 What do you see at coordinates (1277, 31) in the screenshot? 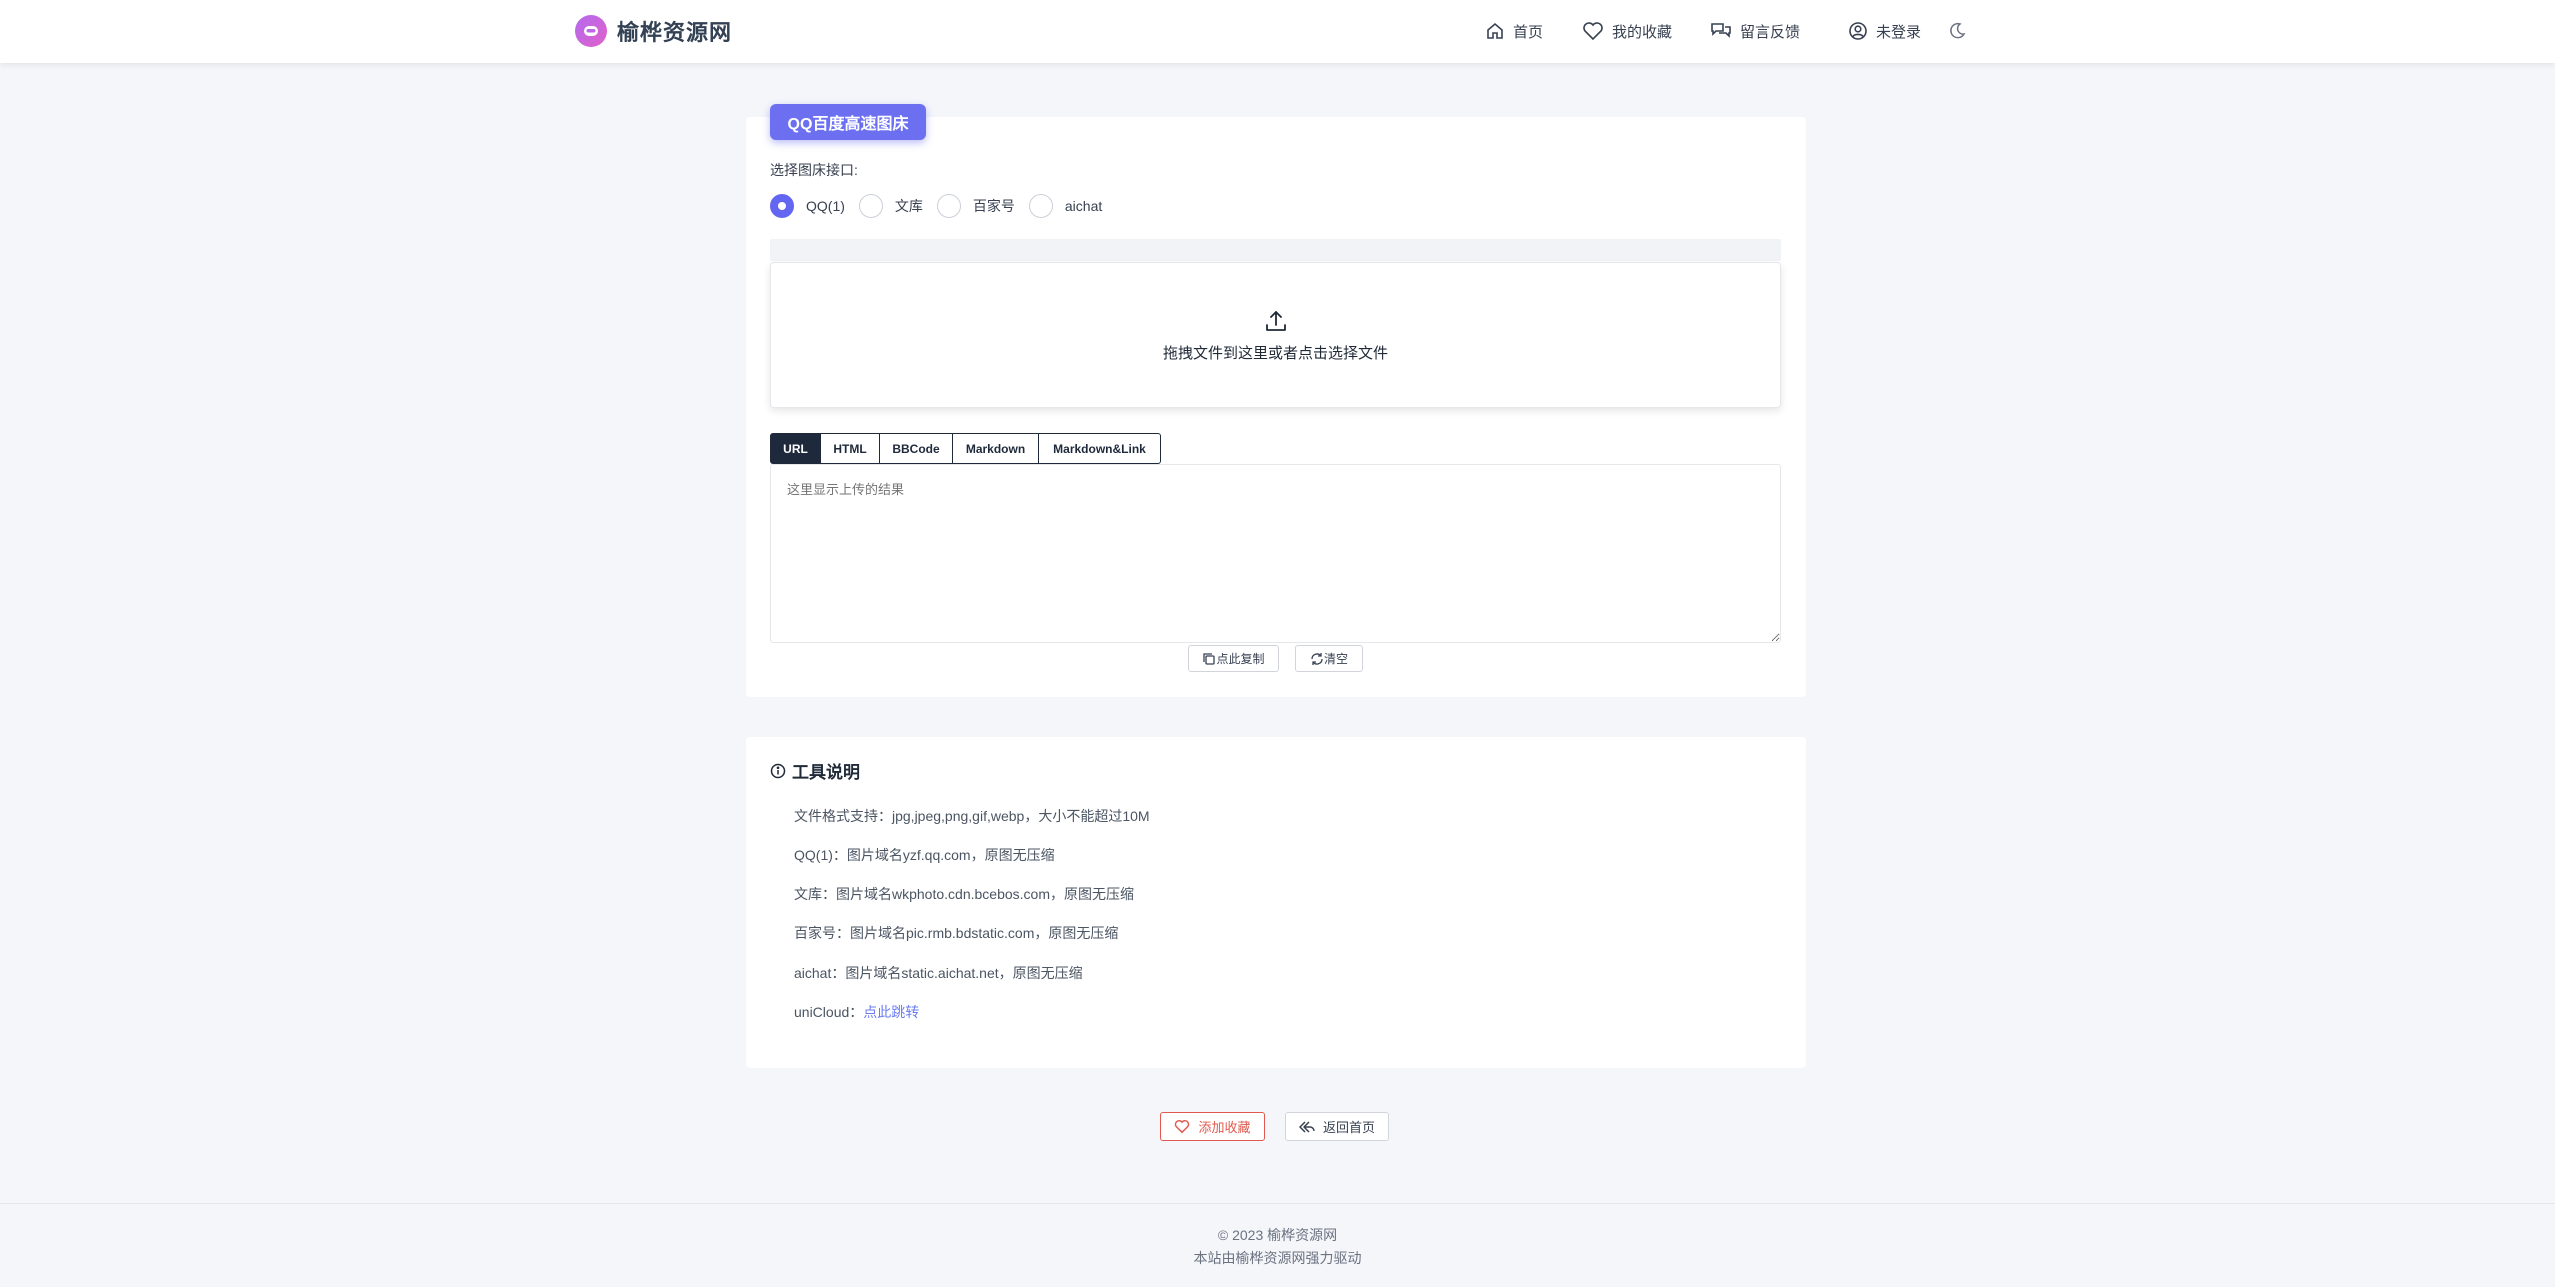
I see `top-header: 榆桦资源网 首页 我的收藏 留言反馈 未登录` at bounding box center [1277, 31].